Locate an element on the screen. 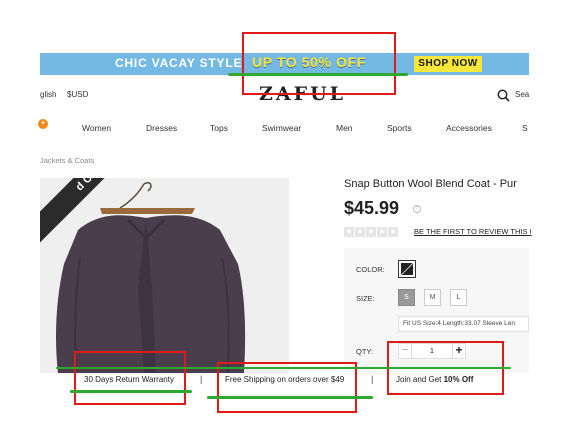 The width and height of the screenshot is (567, 426). annotation-underline-warranty is located at coordinates (131, 391).